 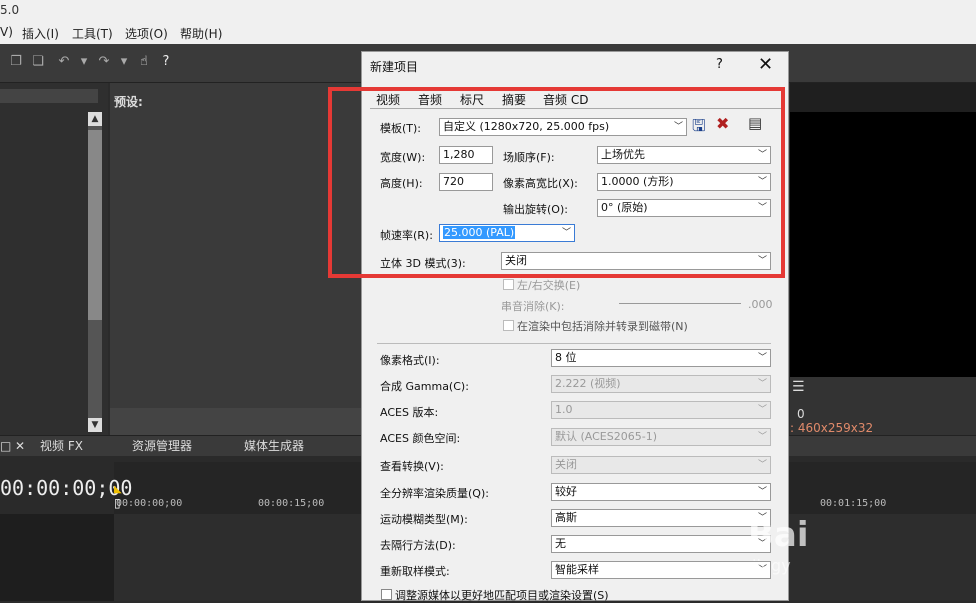 I want to click on video-preview, so click(x=883, y=244).